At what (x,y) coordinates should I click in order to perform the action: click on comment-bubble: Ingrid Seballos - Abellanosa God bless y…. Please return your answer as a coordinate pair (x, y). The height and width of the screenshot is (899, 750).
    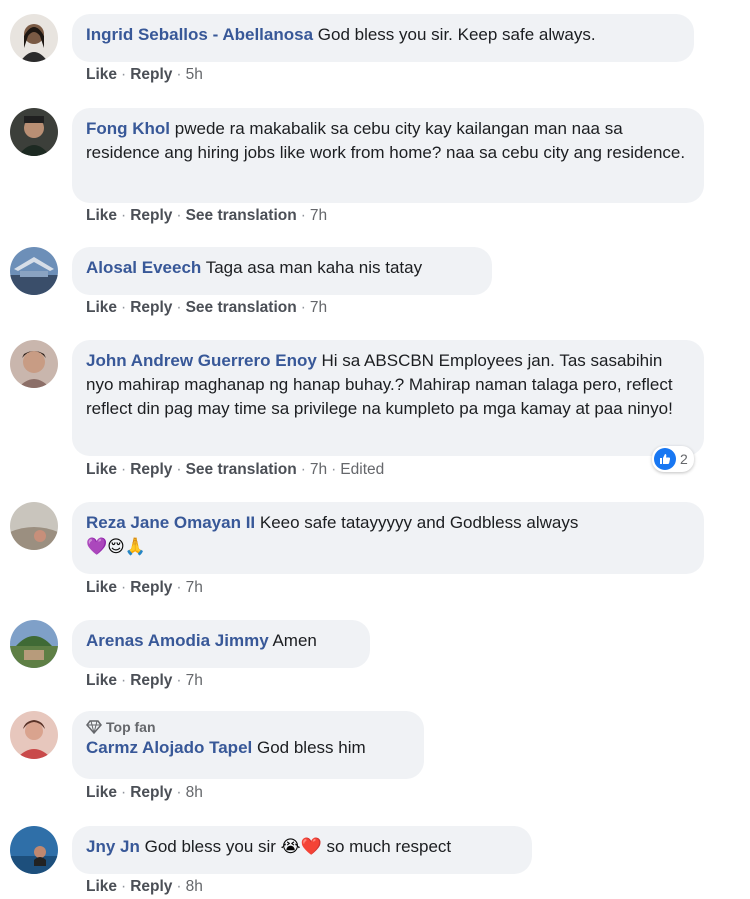
    Looking at the image, I should click on (383, 38).